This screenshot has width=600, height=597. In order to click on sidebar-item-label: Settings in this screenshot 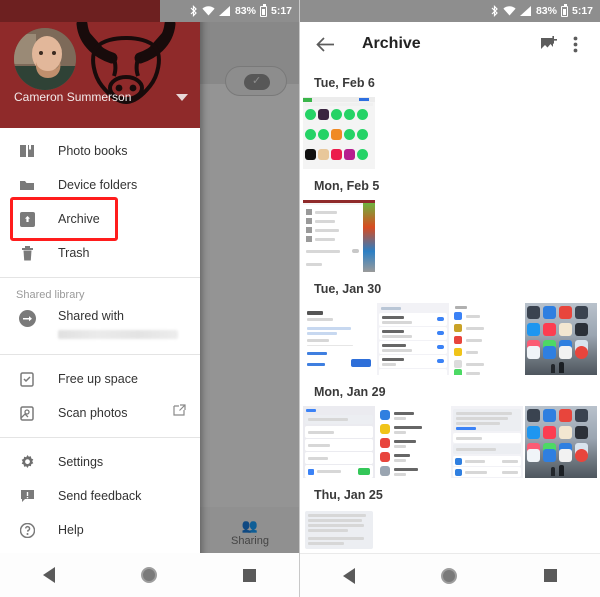, I will do `click(81, 462)`.